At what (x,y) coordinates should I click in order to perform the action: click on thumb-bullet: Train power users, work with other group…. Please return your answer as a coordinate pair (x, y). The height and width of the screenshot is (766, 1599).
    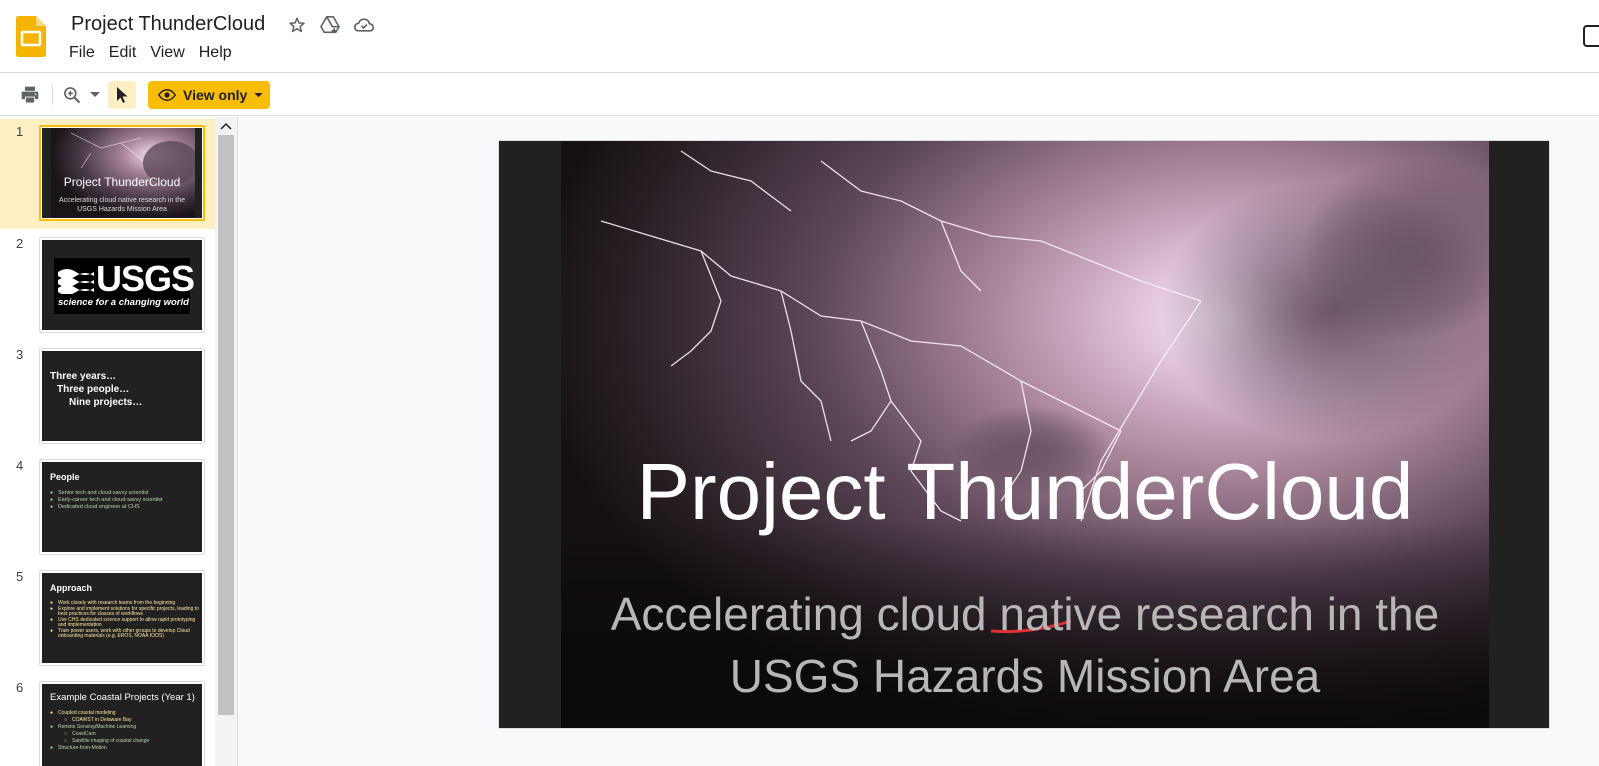
    Looking at the image, I should click on (125, 634).